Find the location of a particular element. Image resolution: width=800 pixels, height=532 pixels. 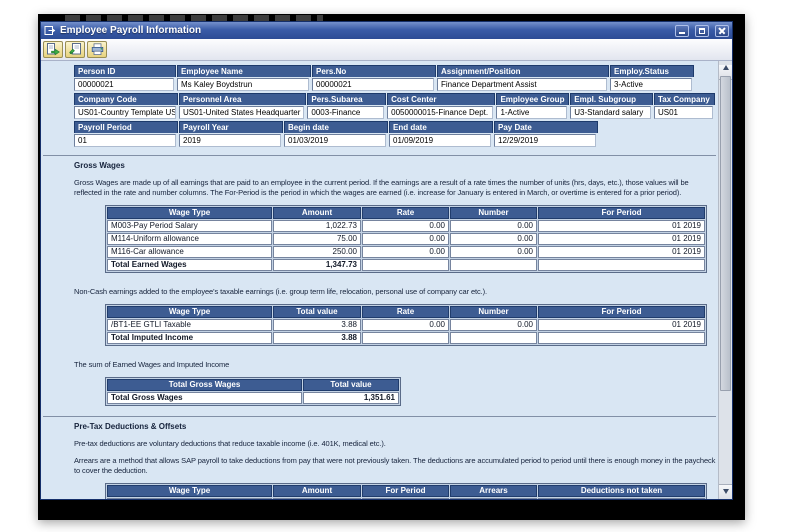

export-document-icon is located at coordinates (53, 49).